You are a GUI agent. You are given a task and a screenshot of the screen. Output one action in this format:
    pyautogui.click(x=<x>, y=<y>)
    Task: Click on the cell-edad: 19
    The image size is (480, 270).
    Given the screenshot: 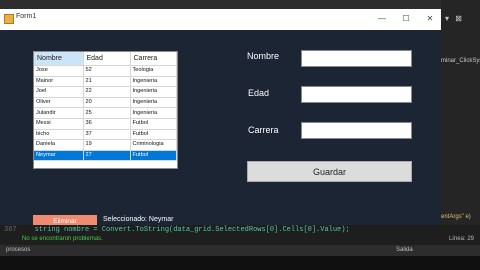 What is the action you would take?
    pyautogui.click(x=107, y=145)
    